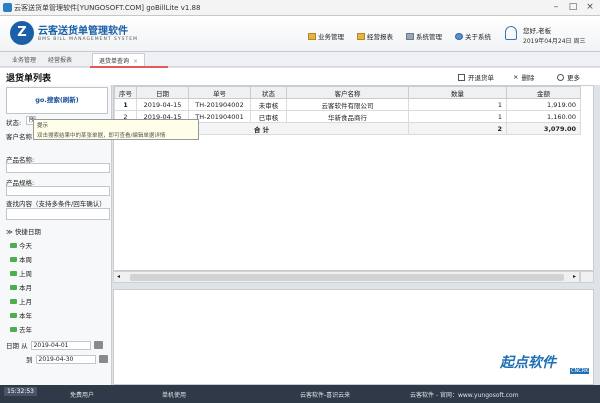 This screenshot has width=600, height=403. I want to click on query-input, so click(58, 214).